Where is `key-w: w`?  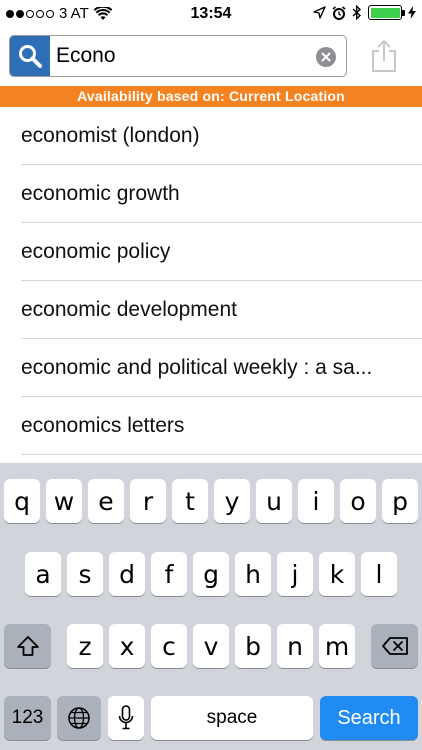 key-w: w is located at coordinates (64, 501).